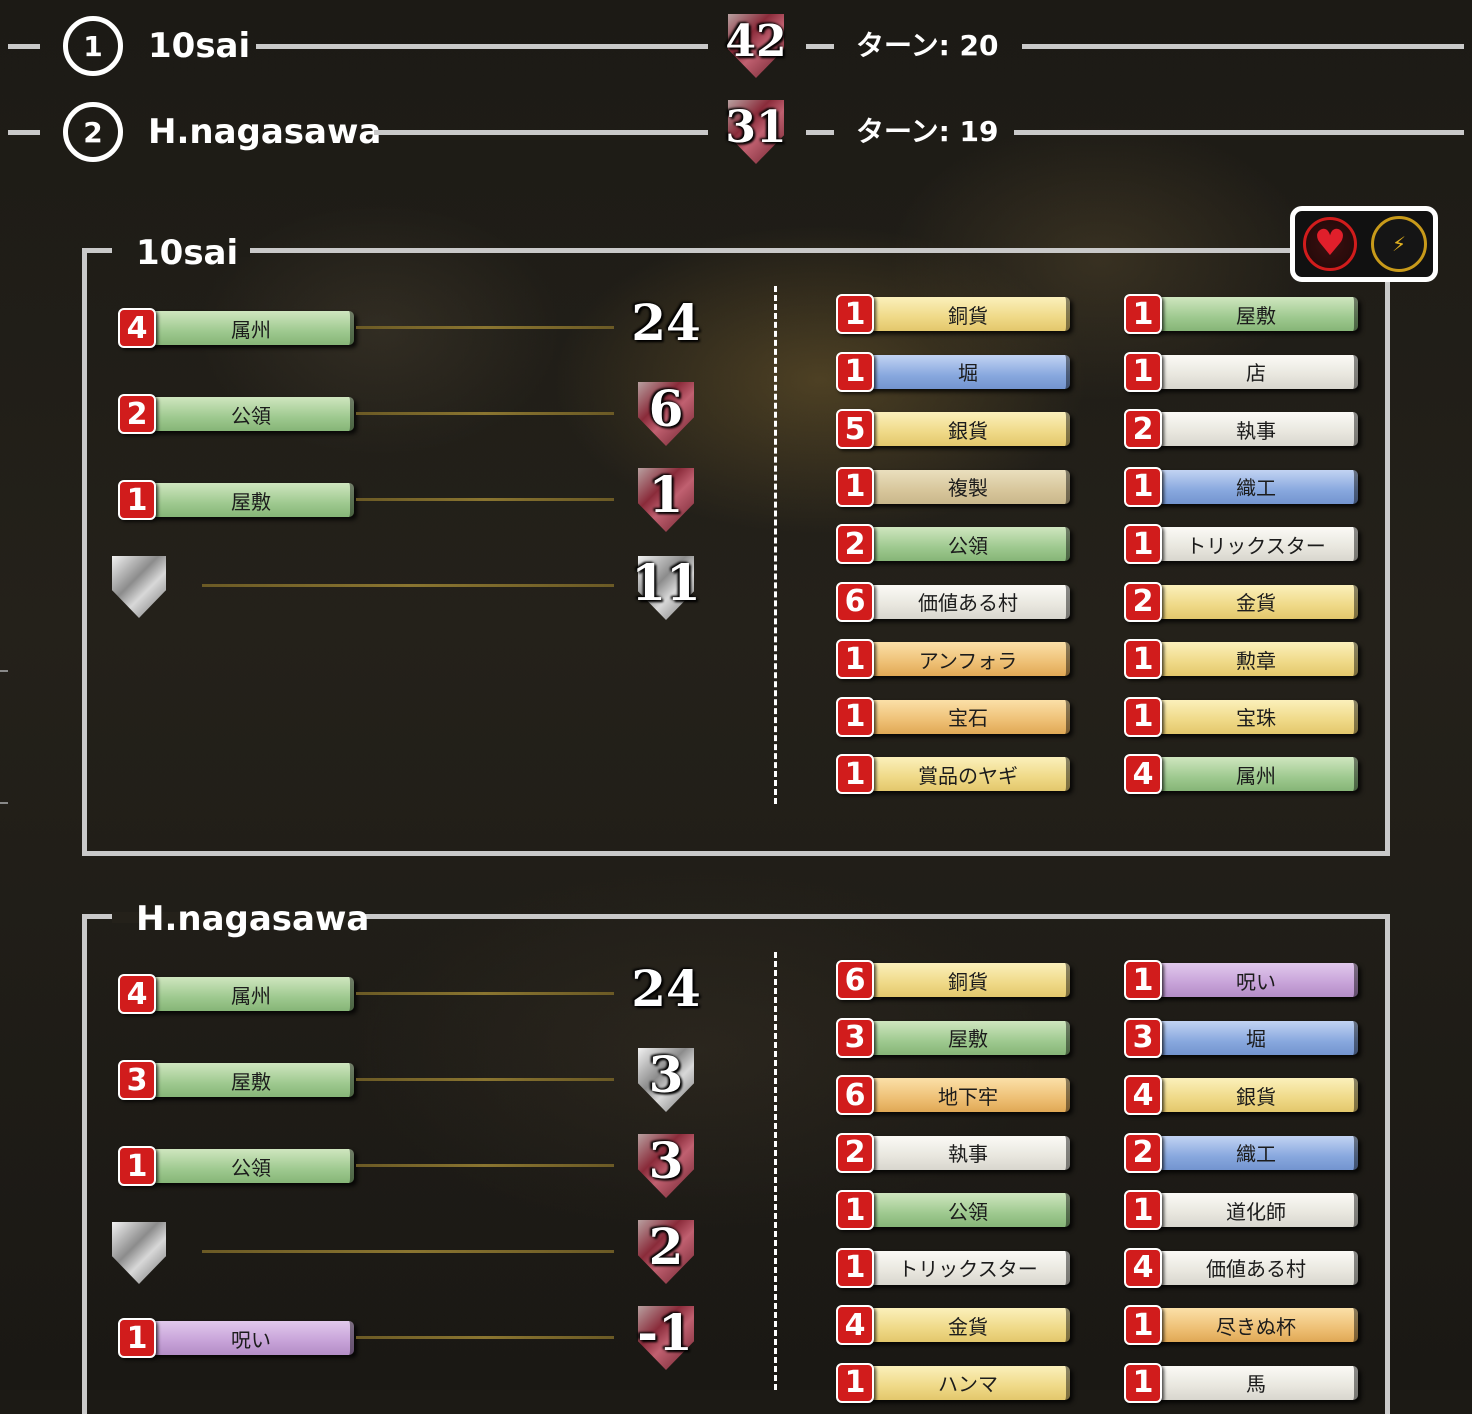  What do you see at coordinates (855, 1037) in the screenshot?
I see `card-count: 3` at bounding box center [855, 1037].